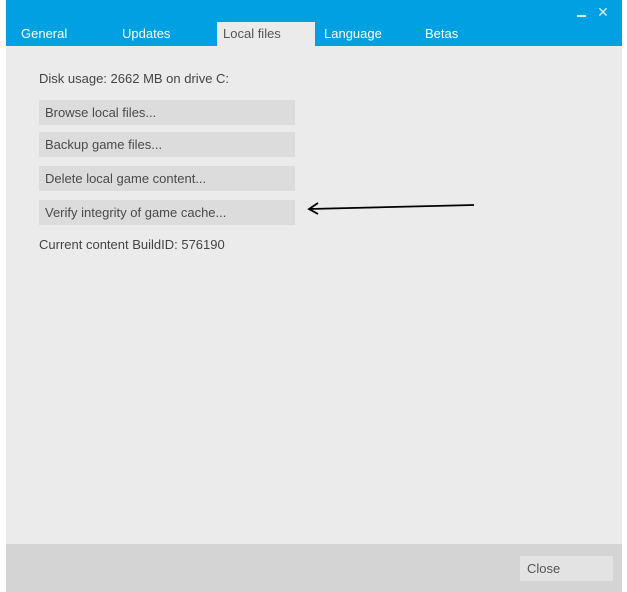 This screenshot has width=627, height=592. I want to click on tab-betas: Betas, so click(451, 34).